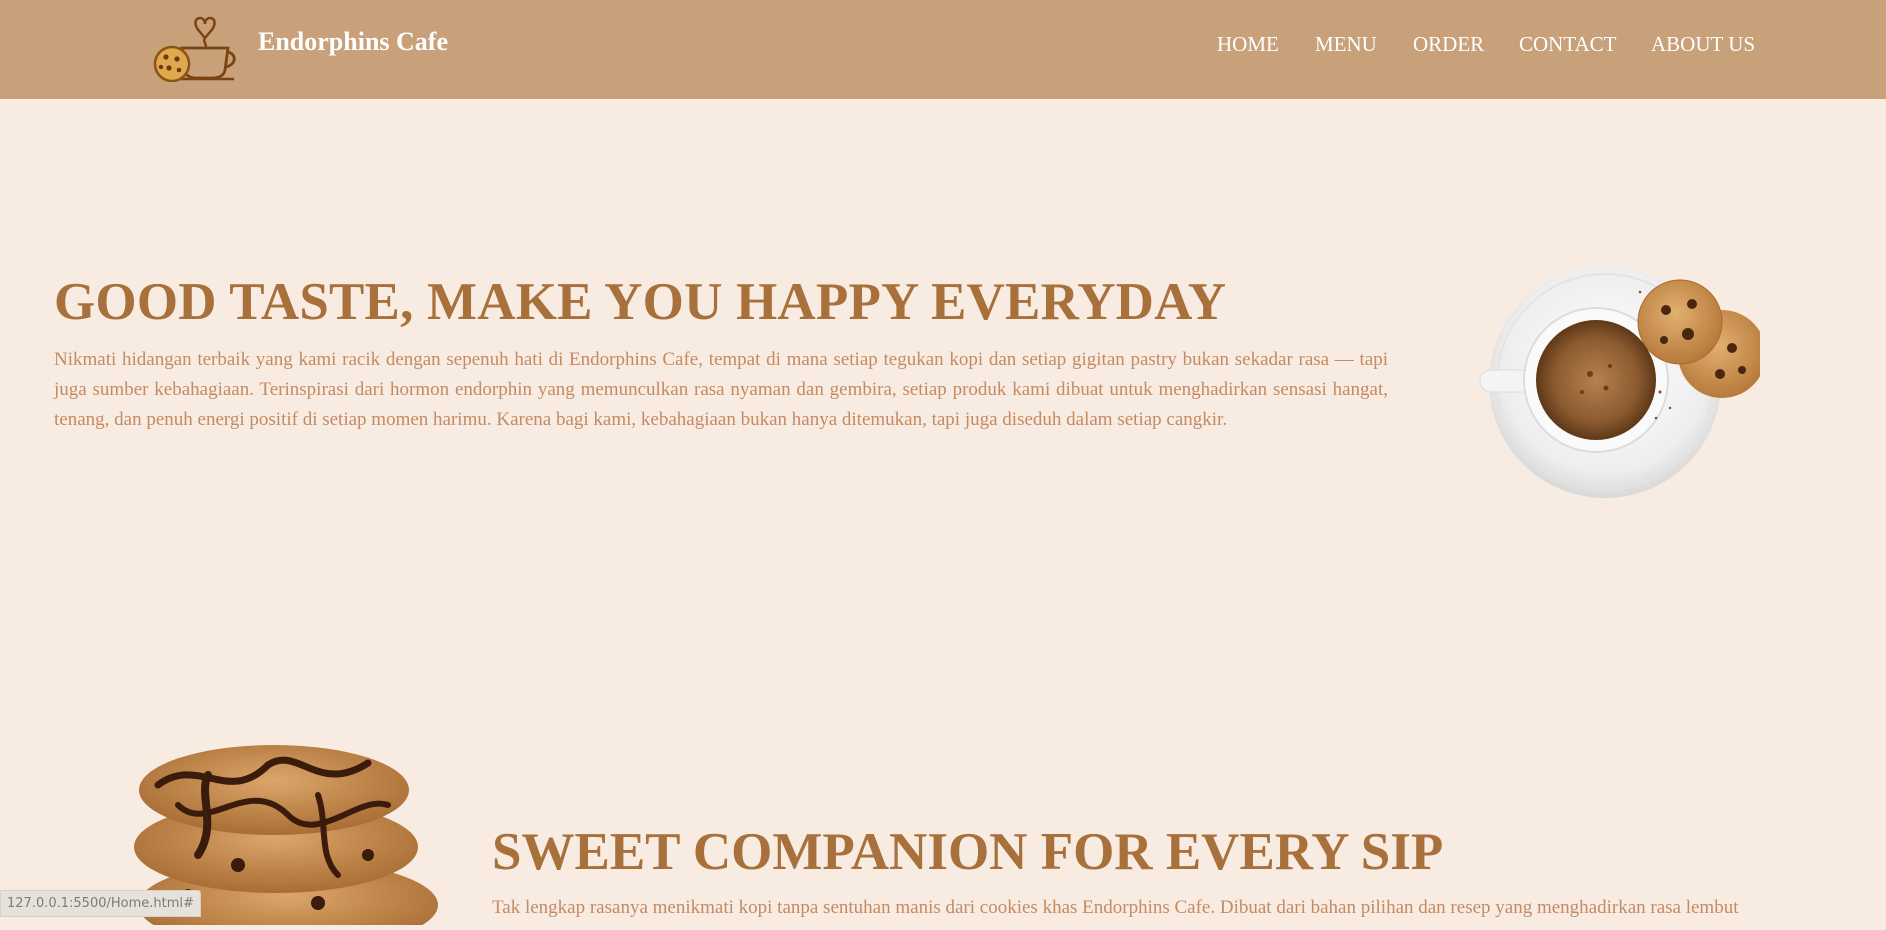 This screenshot has height=930, width=1886. What do you see at coordinates (1567, 44) in the screenshot?
I see `nav-contact: CONTACT` at bounding box center [1567, 44].